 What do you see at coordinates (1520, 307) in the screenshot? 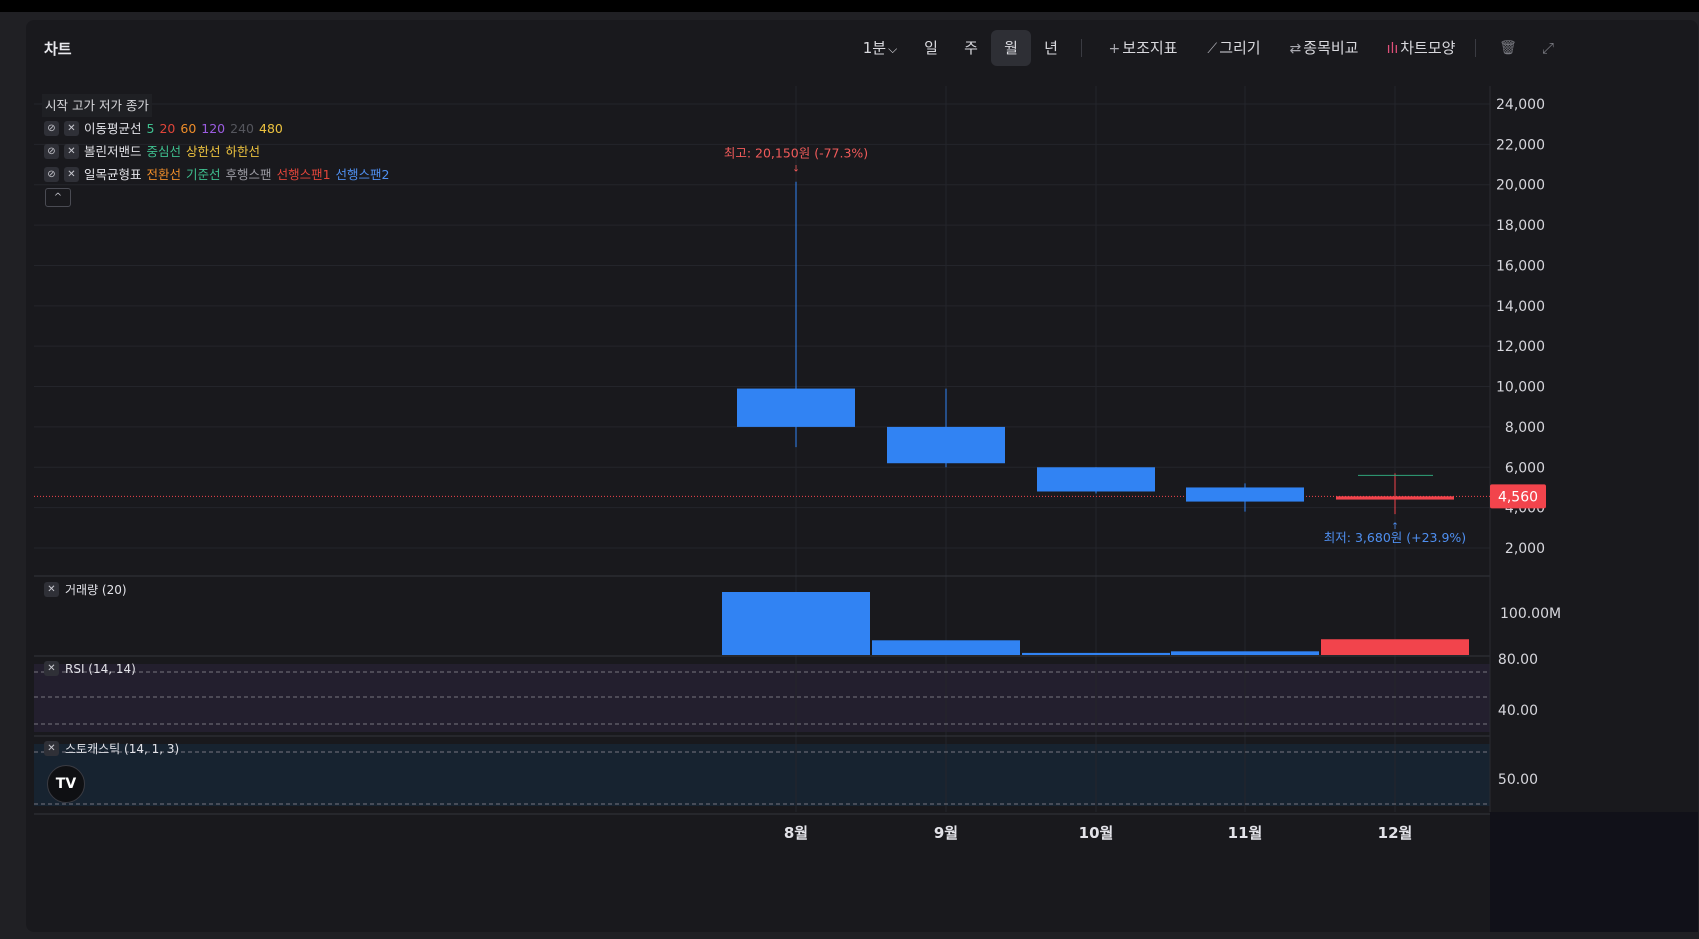
I see `price-tick-label: 14,000` at bounding box center [1520, 307].